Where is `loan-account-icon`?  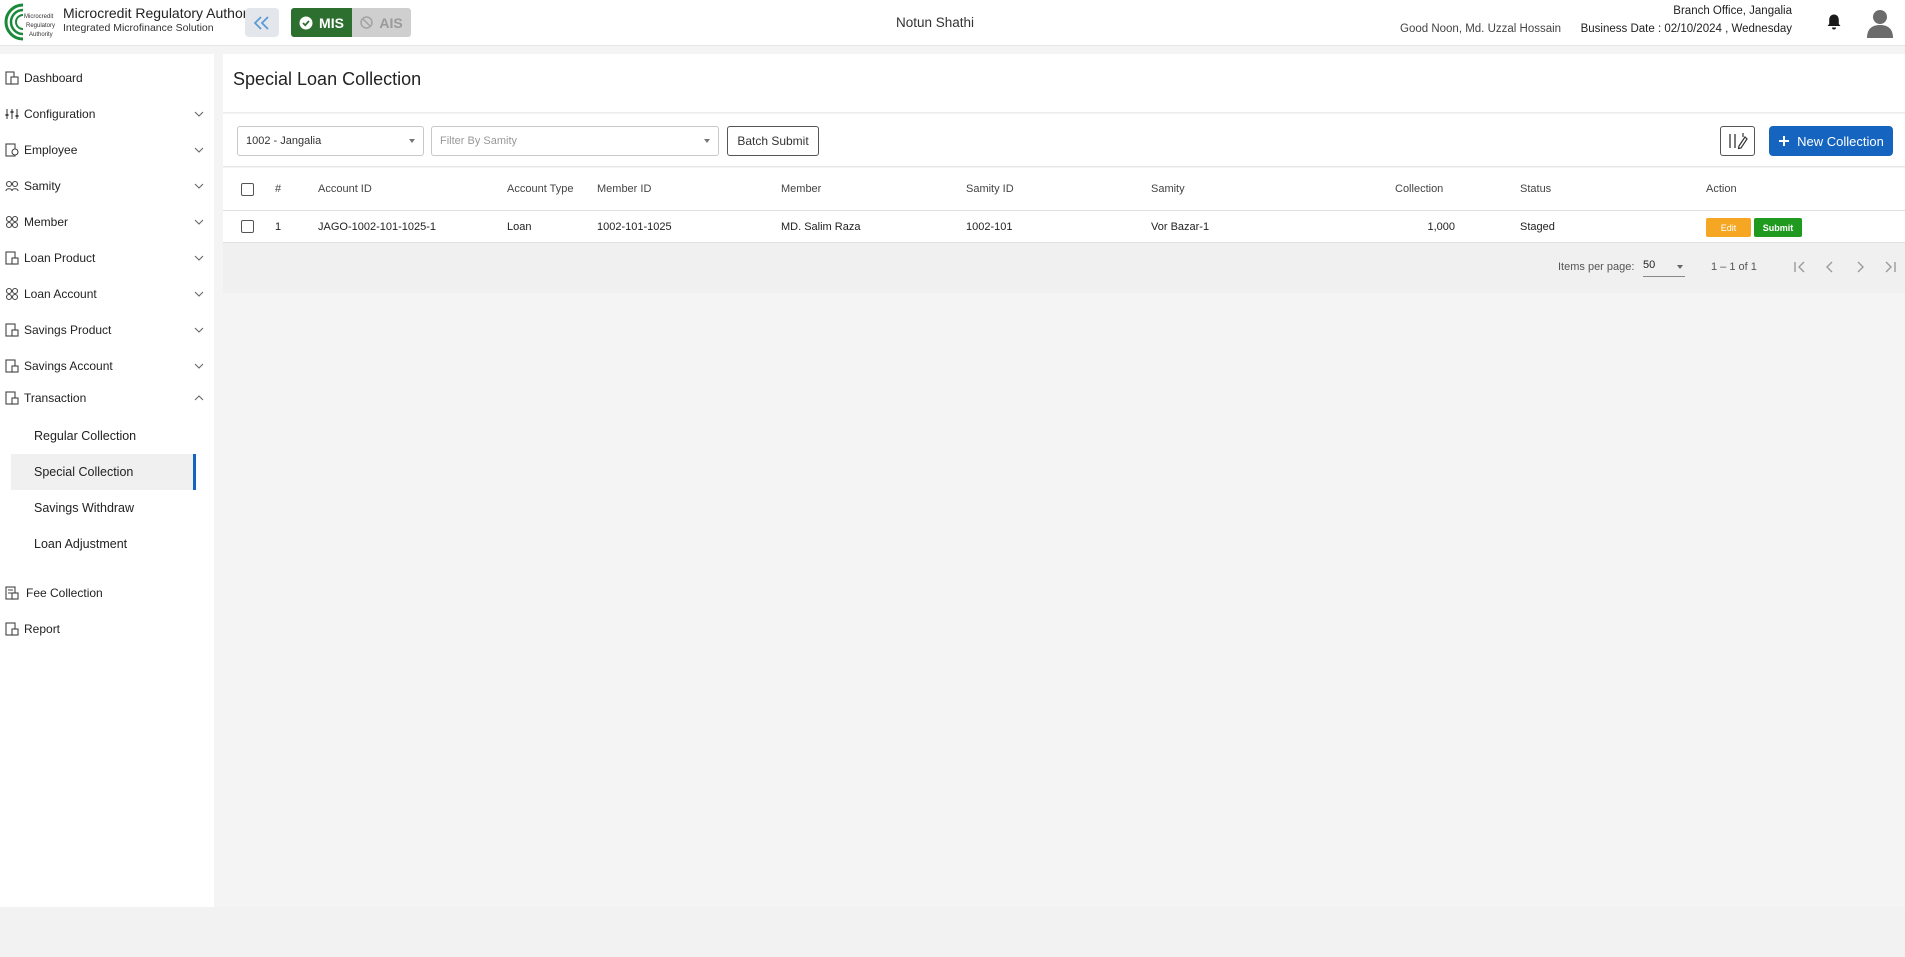 loan-account-icon is located at coordinates (12, 294).